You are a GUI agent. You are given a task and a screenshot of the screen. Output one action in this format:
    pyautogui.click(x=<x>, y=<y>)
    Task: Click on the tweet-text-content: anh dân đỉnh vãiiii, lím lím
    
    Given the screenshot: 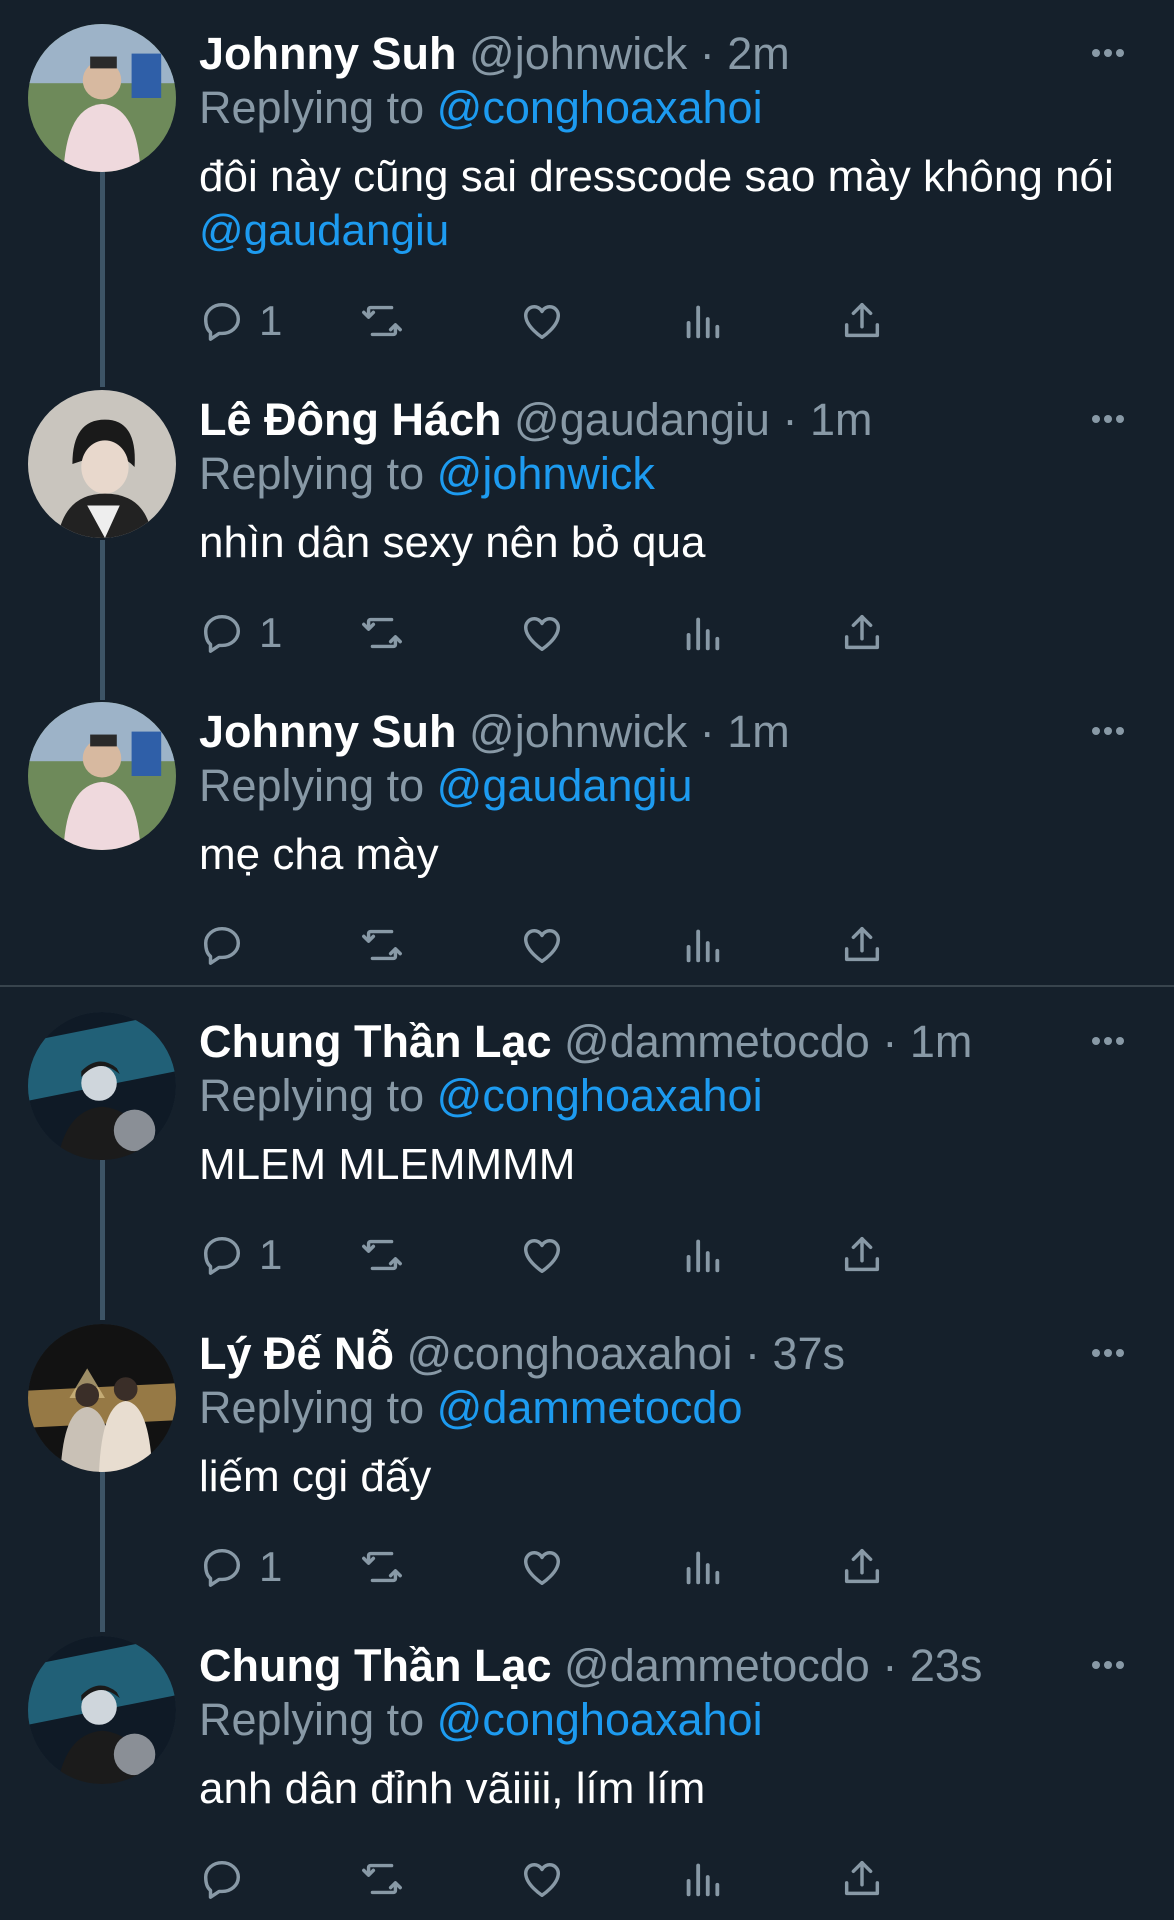 What is the action you would take?
    pyautogui.click(x=452, y=1788)
    